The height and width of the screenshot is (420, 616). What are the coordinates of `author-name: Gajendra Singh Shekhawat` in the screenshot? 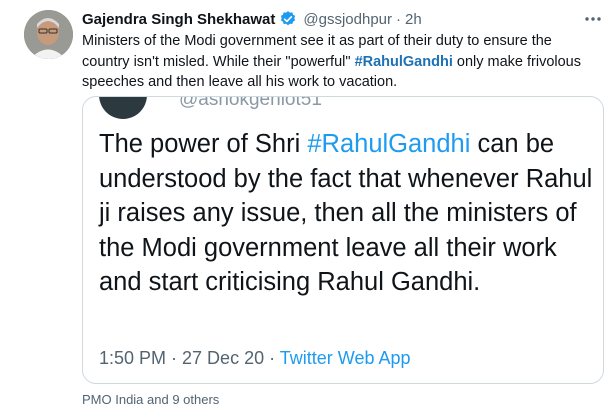 It's located at (178, 19).